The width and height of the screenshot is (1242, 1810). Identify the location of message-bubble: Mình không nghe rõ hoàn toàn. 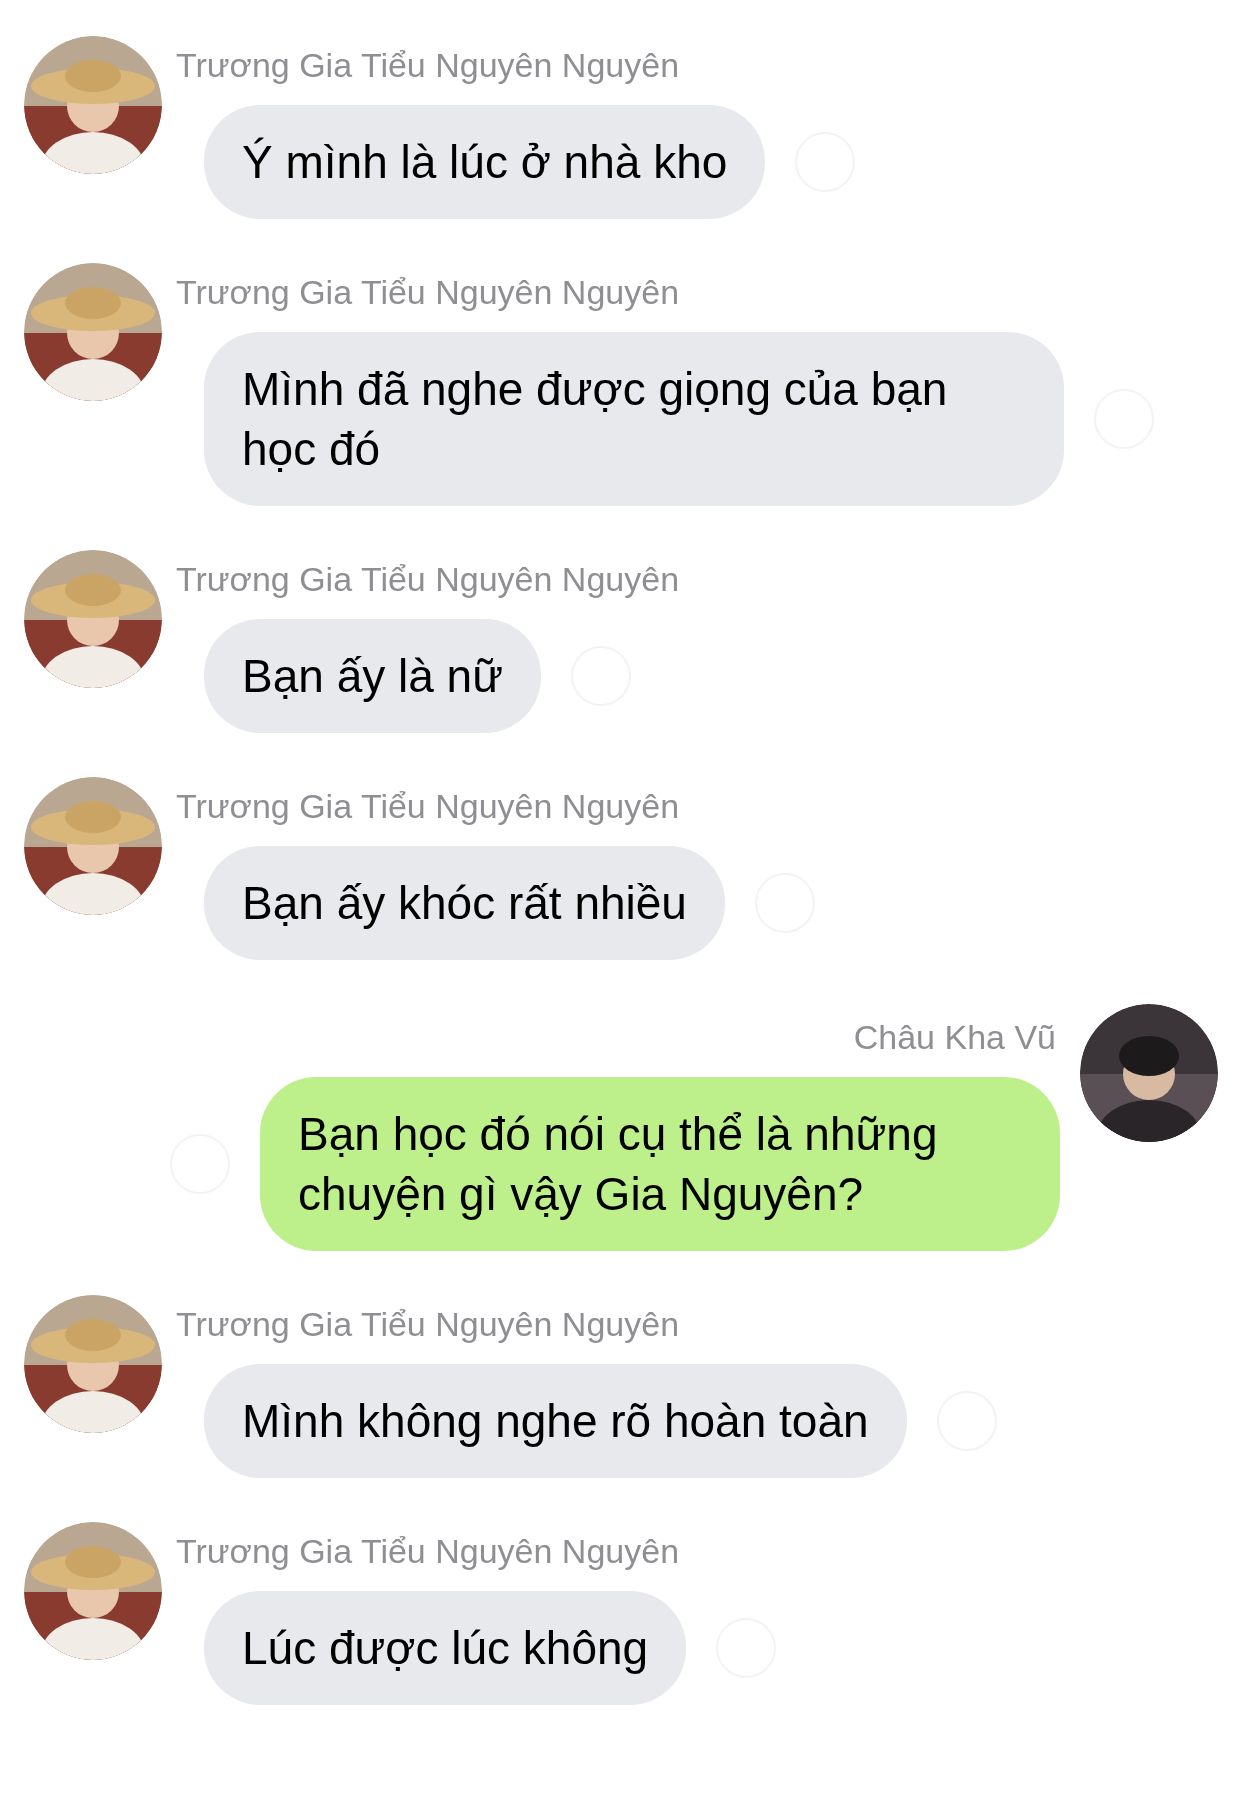
(555, 1421).